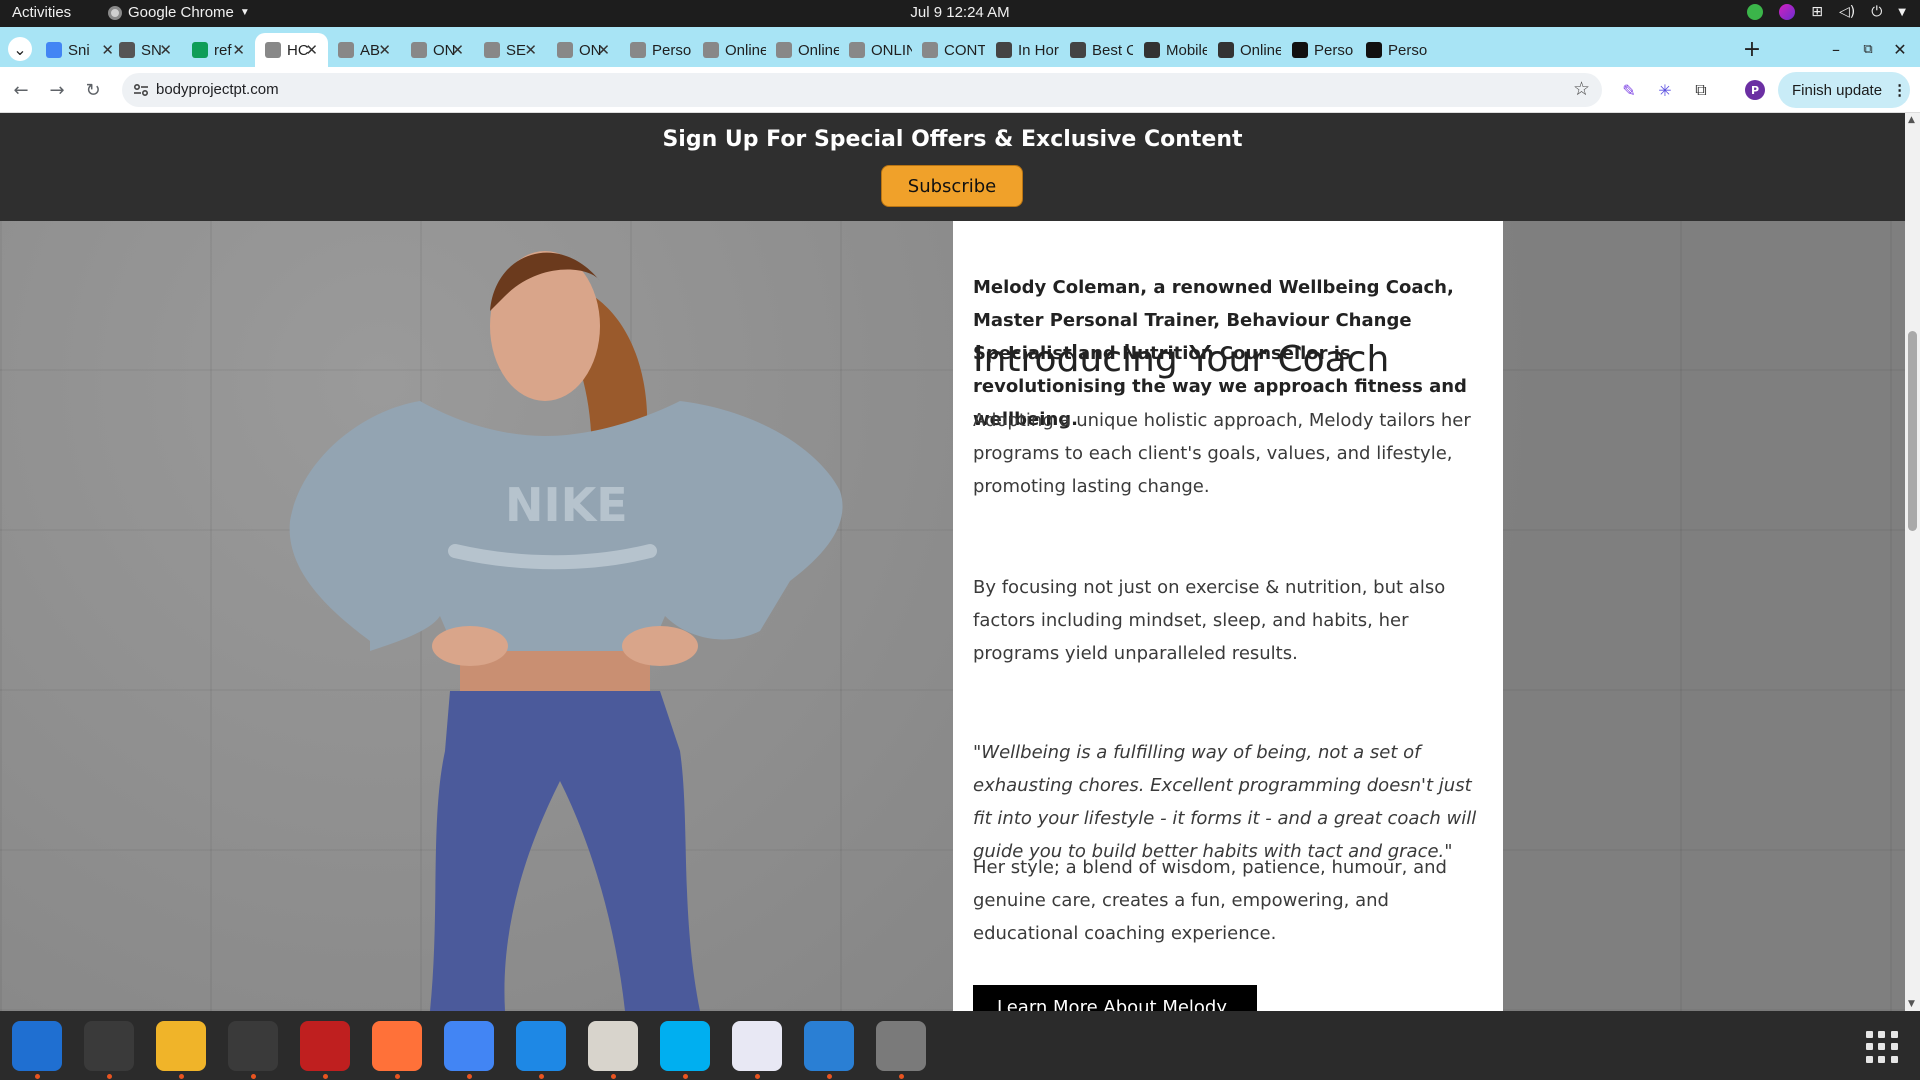 The image size is (1920, 1080). I want to click on url-text: bodyprojectpt.com, so click(217, 89).